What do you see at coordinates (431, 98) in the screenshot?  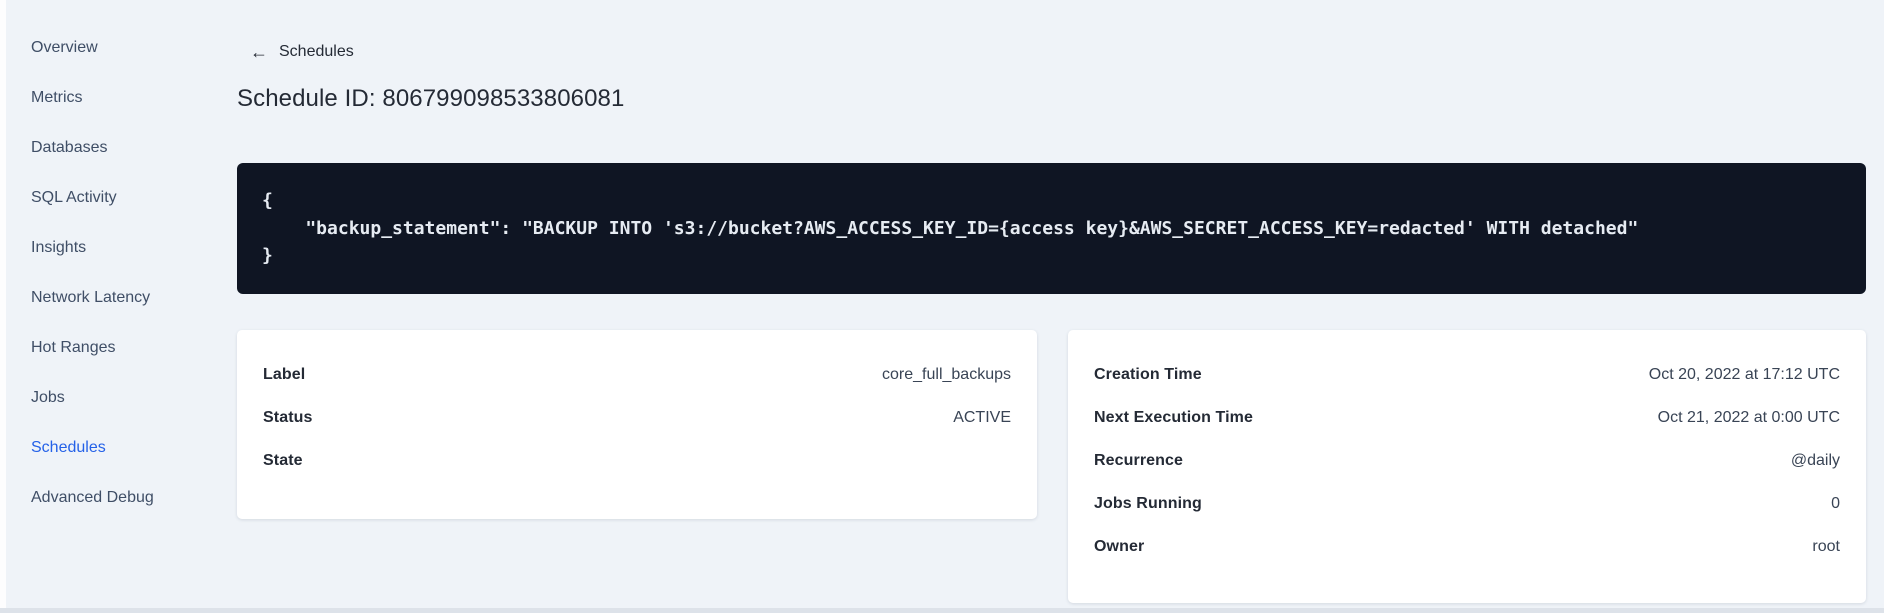 I see `page-title: Schedule ID: 806799098533806081` at bounding box center [431, 98].